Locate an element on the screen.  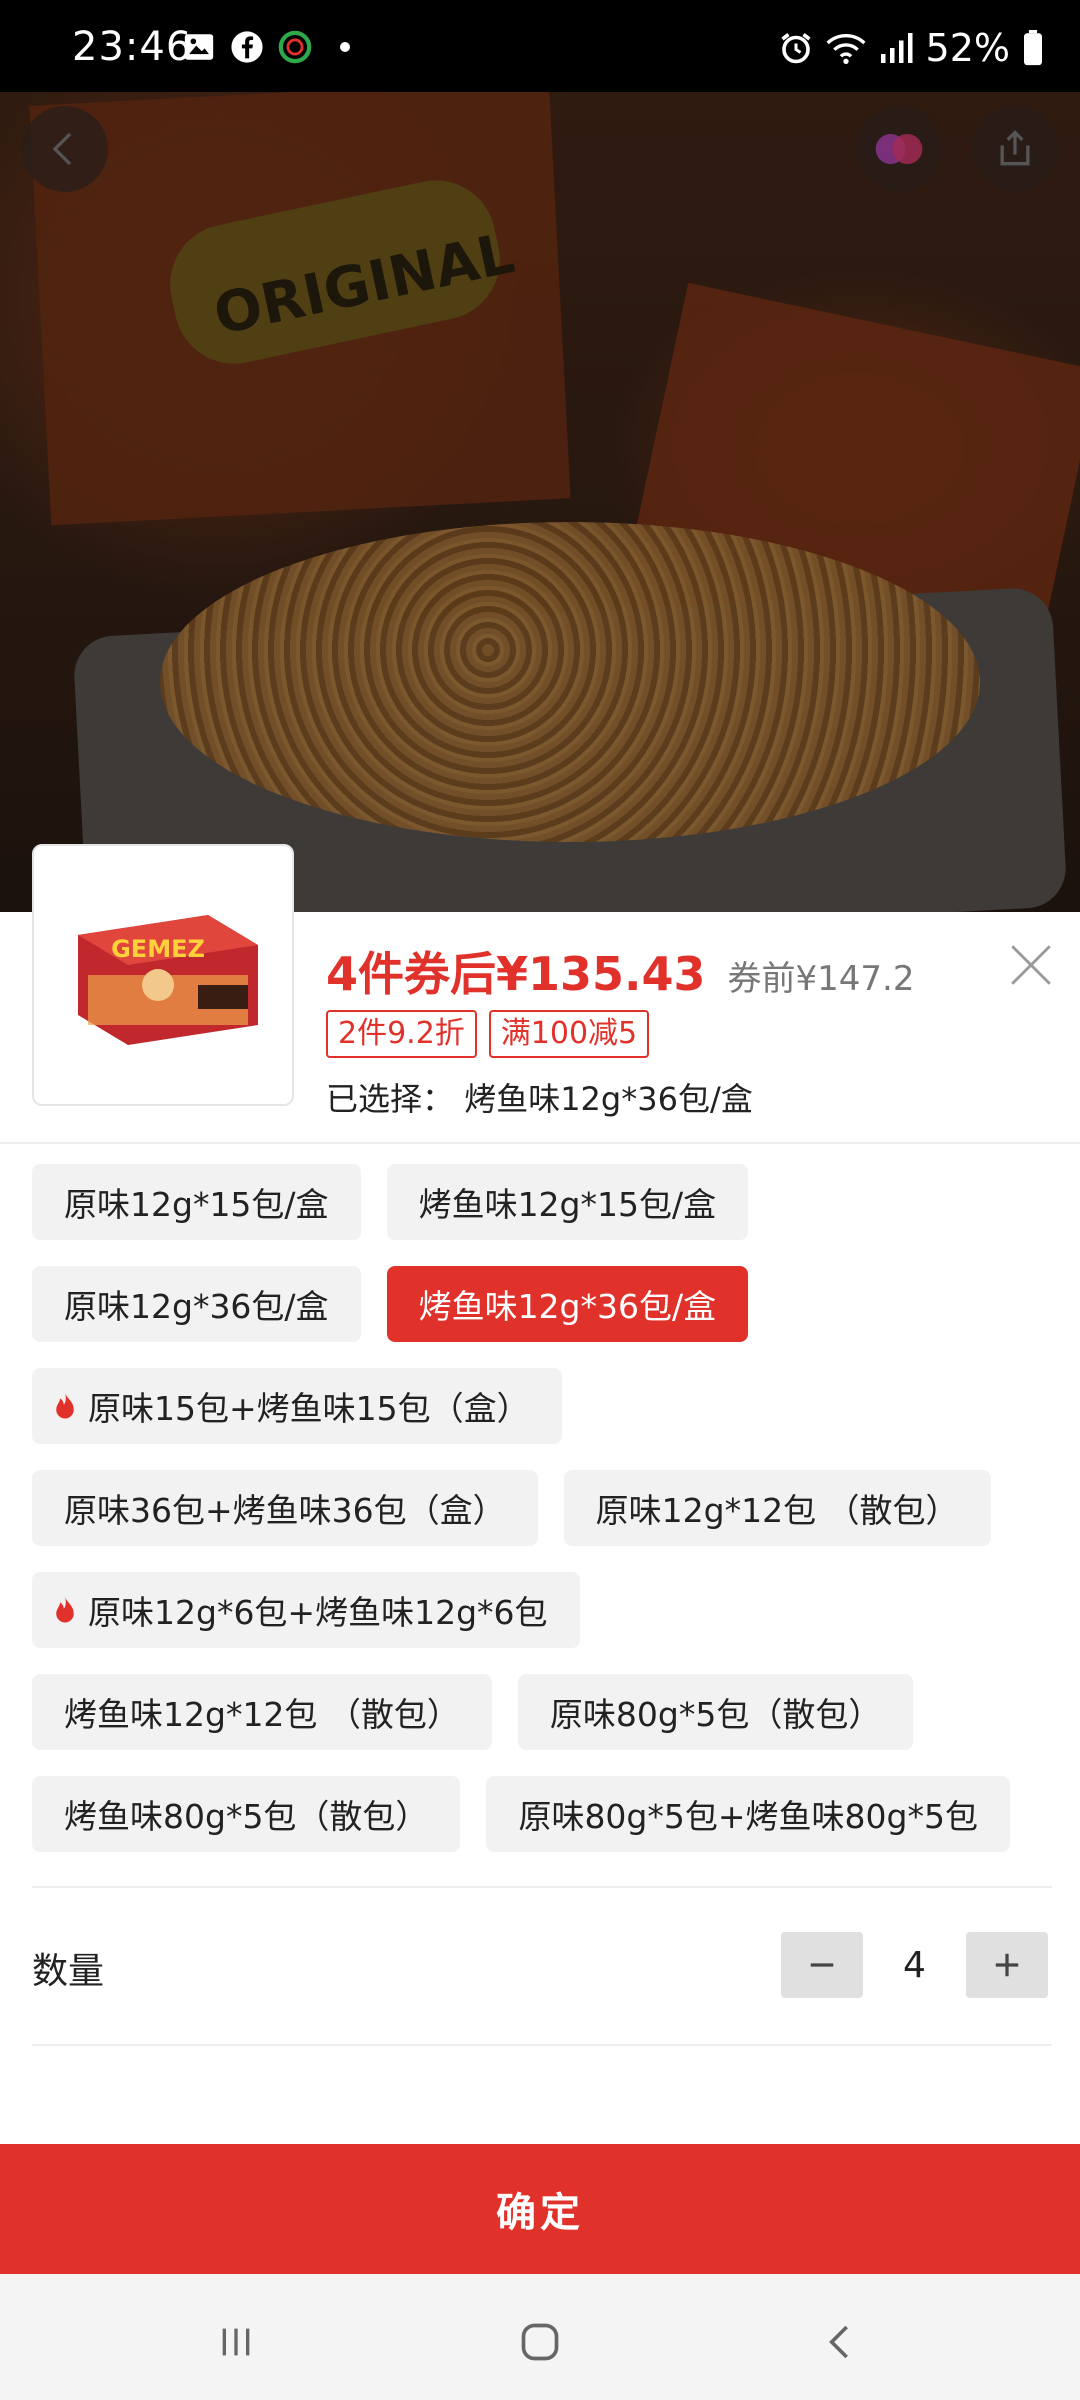
selected-variant-line: 已选择： 烤鱼味12g*36包/盒 is located at coordinates (539, 1097).